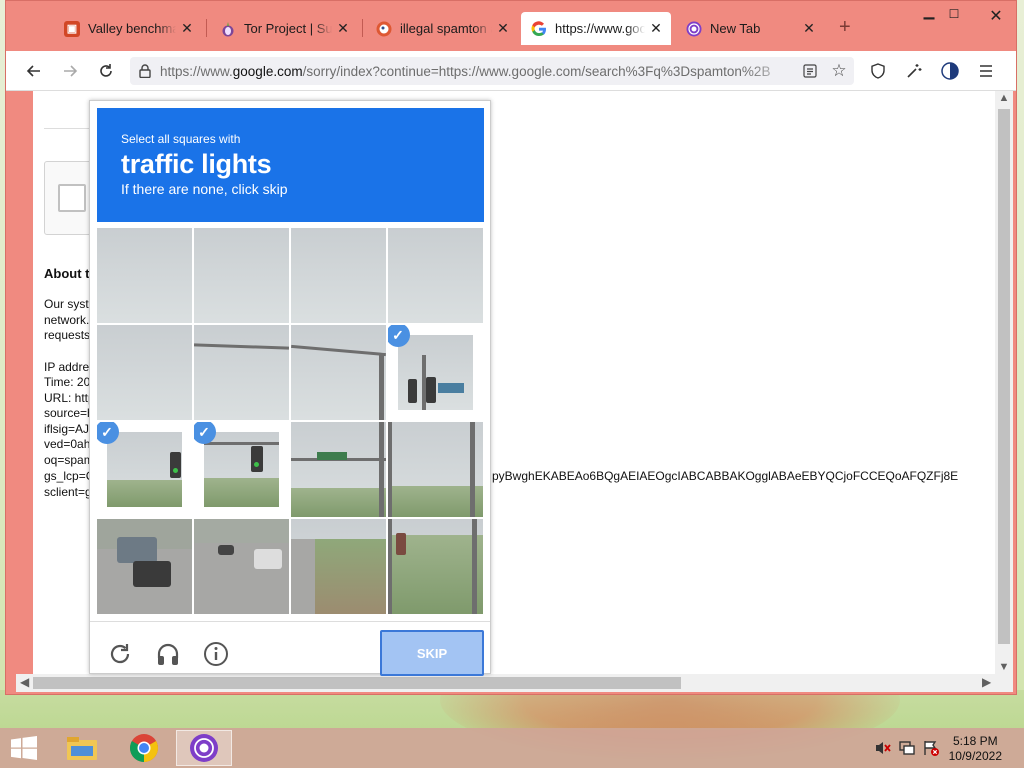 This screenshot has height=768, width=1024. Describe the element at coordinates (69, 460) in the screenshot. I see `page-text-line: oq=spam` at that location.